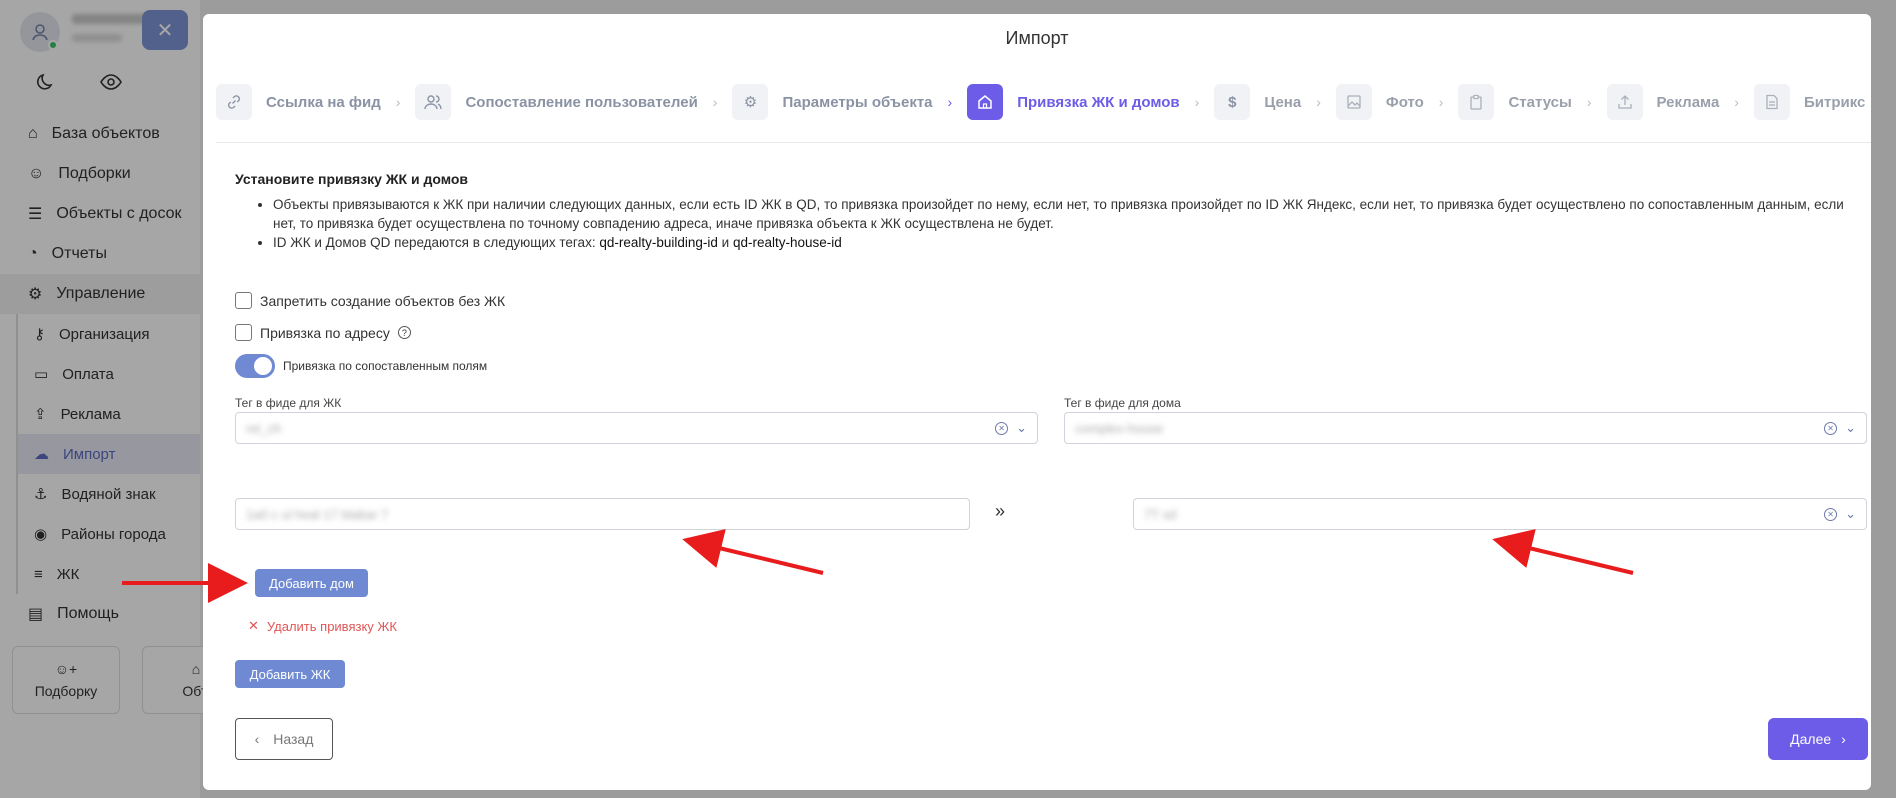  What do you see at coordinates (878, 566) in the screenshot?
I see `annotation-arrows` at bounding box center [878, 566].